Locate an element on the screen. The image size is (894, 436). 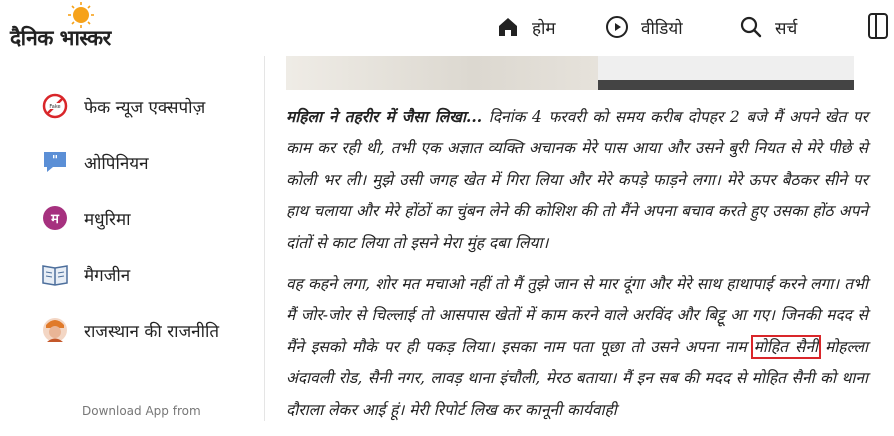
sidebar-item-label: मैगजीन is located at coordinates (107, 275).